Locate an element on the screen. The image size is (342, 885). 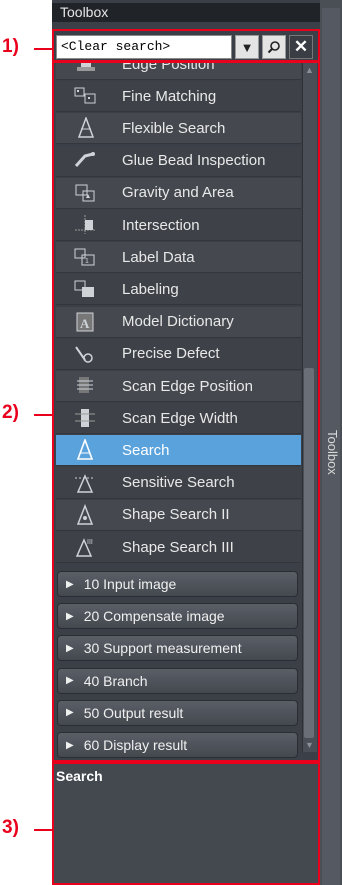
callout-box-search is located at coordinates (186, 46).